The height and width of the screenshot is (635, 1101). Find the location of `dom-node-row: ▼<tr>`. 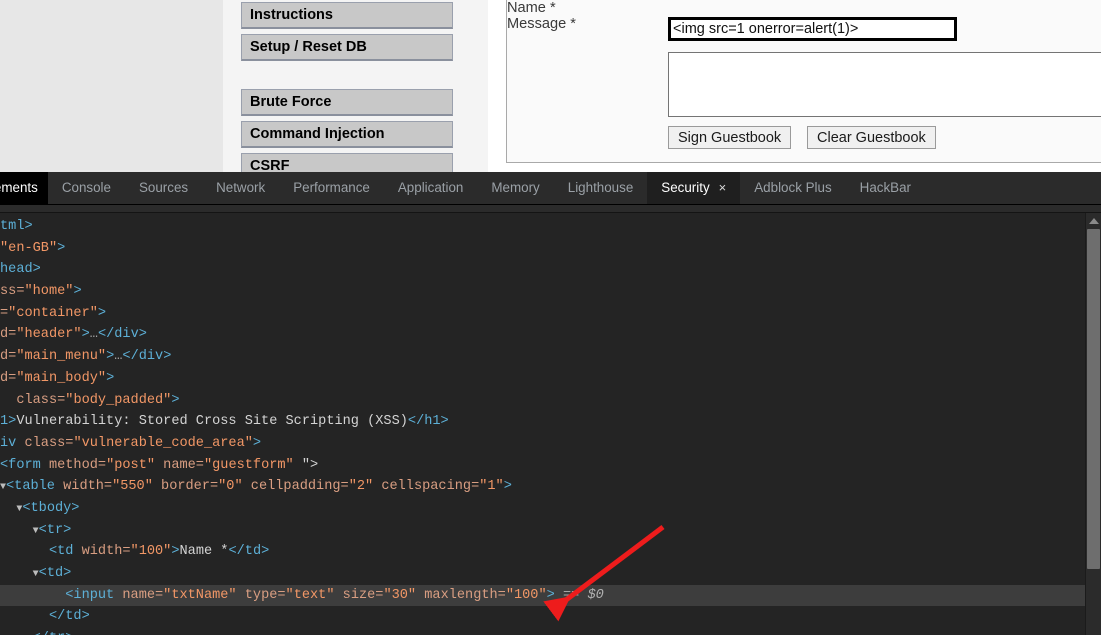

dom-node-row: ▼<tr> is located at coordinates (550, 531).